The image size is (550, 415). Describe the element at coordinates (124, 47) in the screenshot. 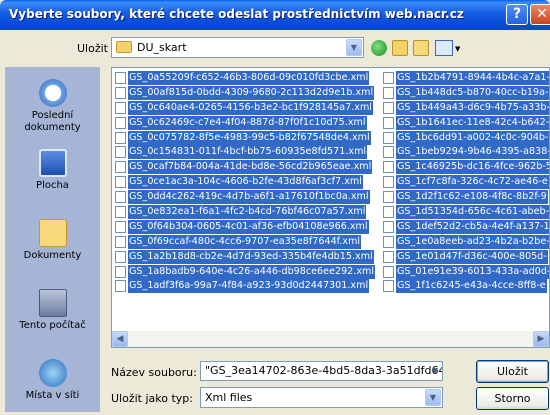

I see `folder-icon` at that location.